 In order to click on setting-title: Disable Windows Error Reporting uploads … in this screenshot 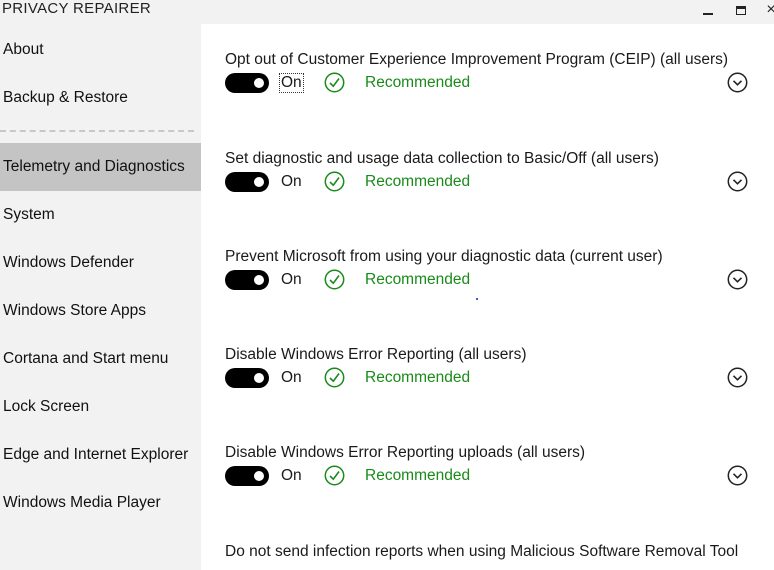, I will do `click(405, 452)`.